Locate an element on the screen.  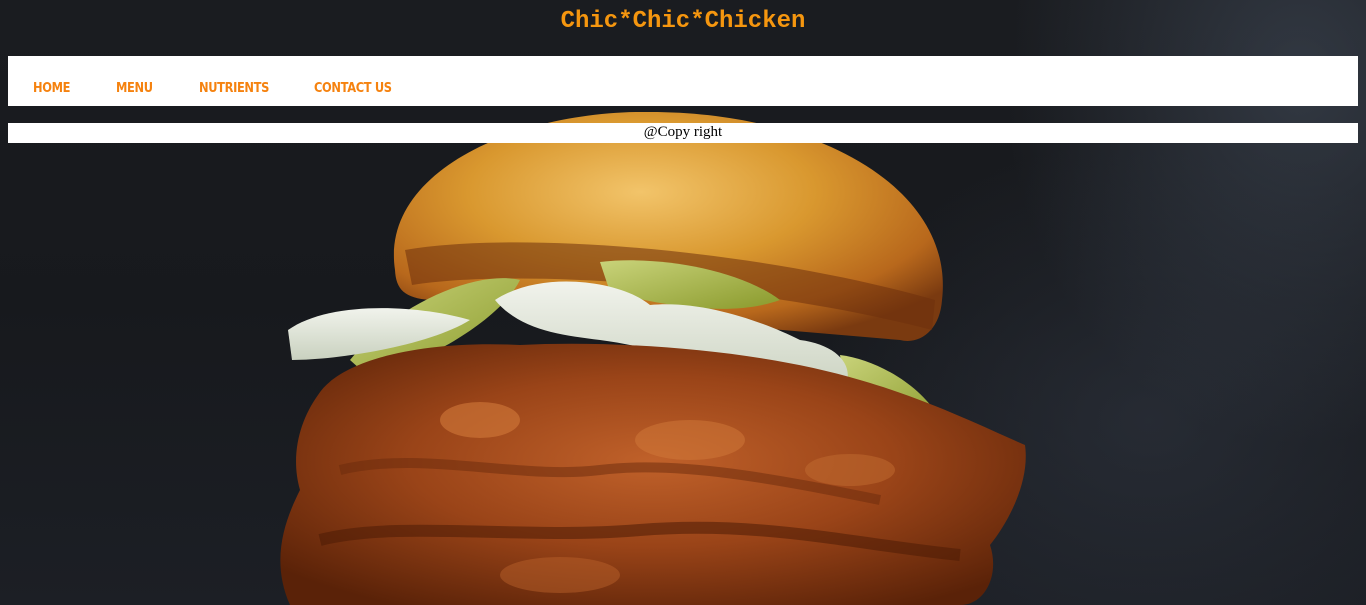
nav-link-contact-us: CONTACT US is located at coordinates (353, 89).